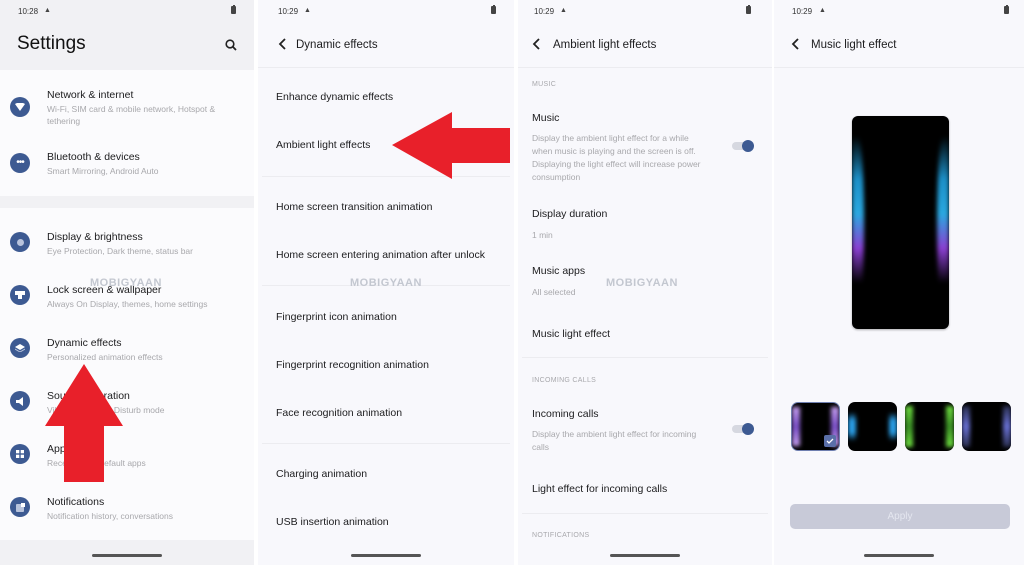 This screenshot has width=1024, height=565. Describe the element at coordinates (93, 157) in the screenshot. I see `settings-item-label: Bluetooth & devices` at that location.